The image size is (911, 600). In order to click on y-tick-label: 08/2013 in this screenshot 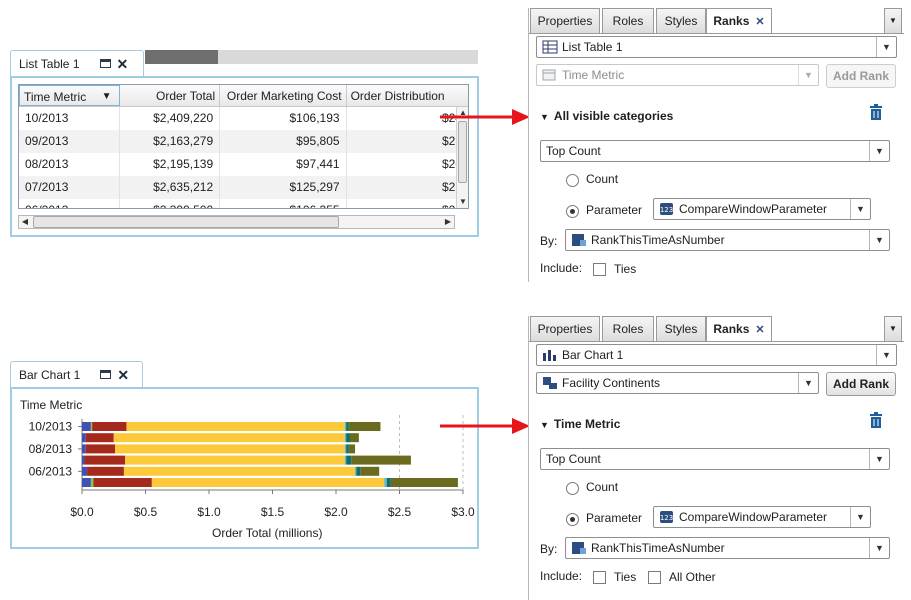, I will do `click(51, 449)`.